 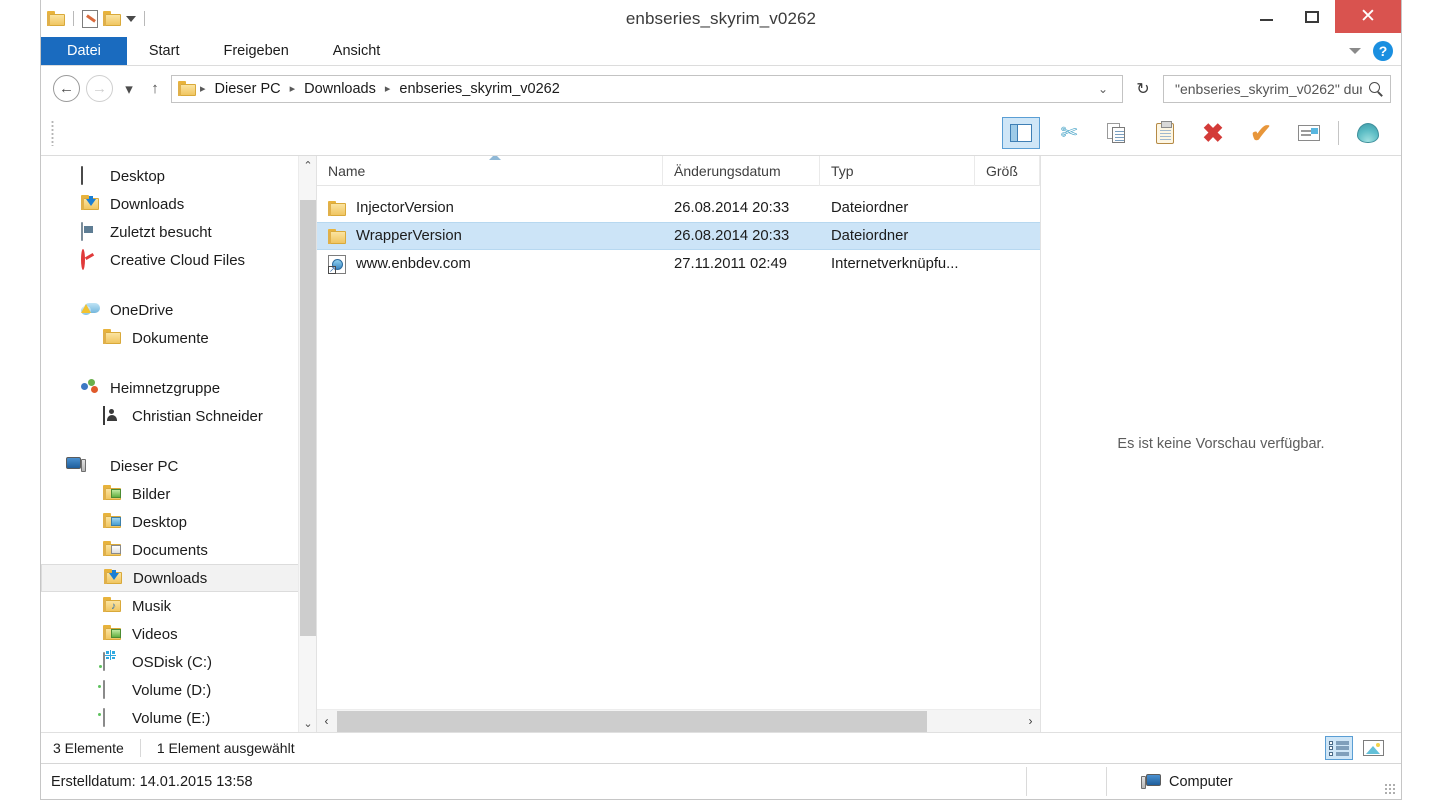 What do you see at coordinates (178, 338) in the screenshot?
I see `sidebar-item-dokumente: Dokumente` at bounding box center [178, 338].